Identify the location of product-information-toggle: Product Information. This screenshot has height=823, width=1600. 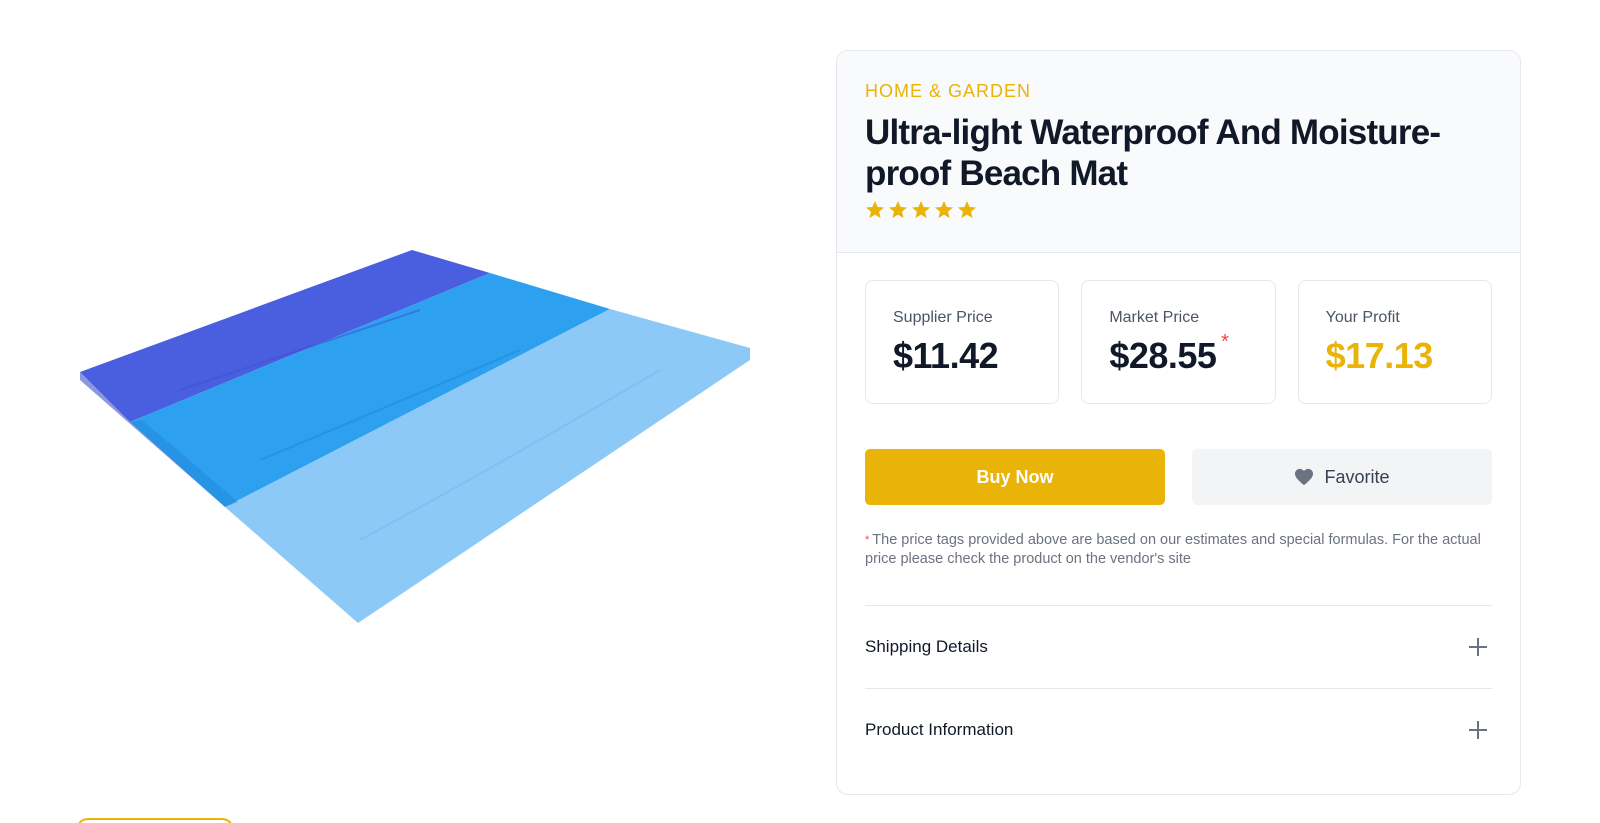
(1178, 729).